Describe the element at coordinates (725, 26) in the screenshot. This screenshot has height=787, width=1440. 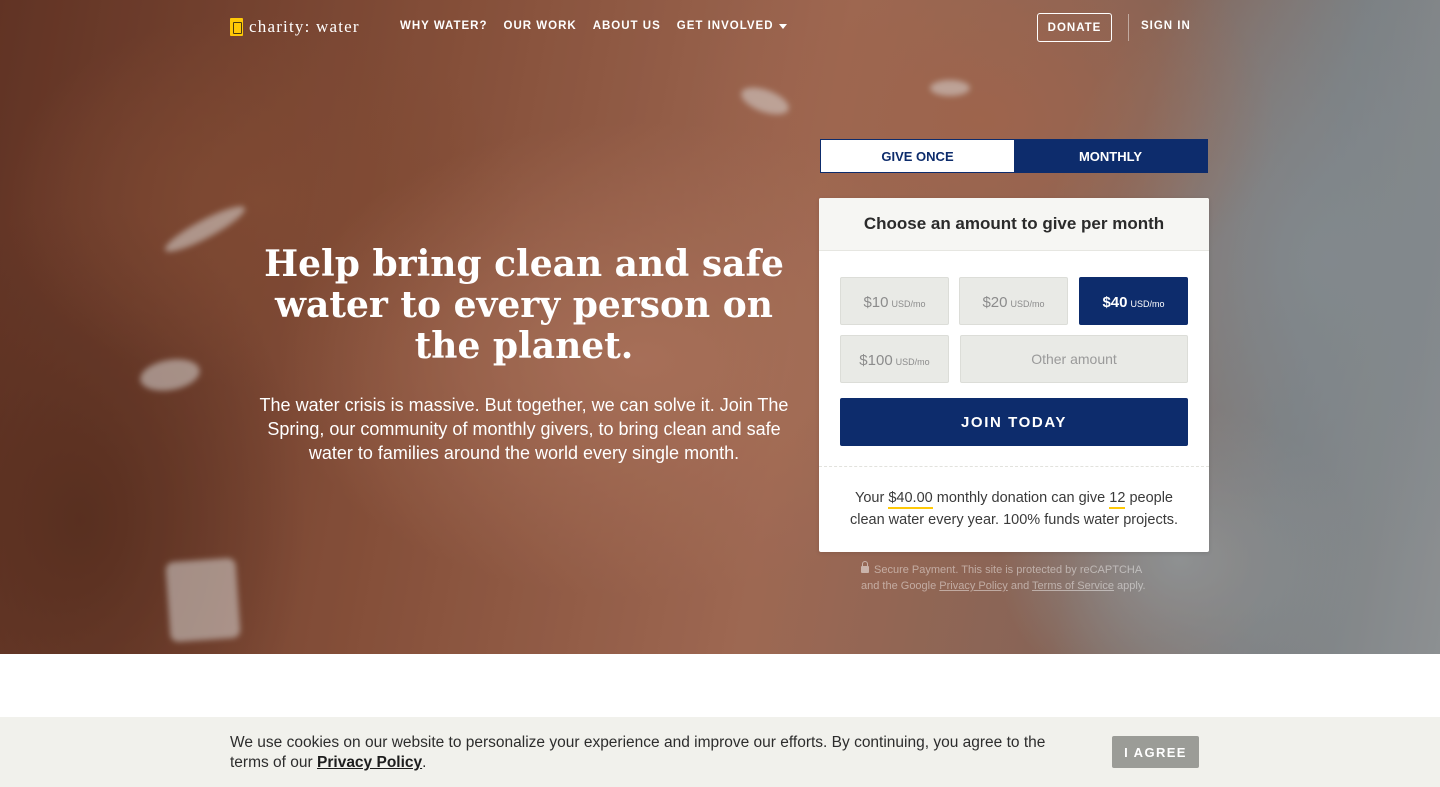
I see `nav-link-get-involved-label: GET INVOLVED` at that location.